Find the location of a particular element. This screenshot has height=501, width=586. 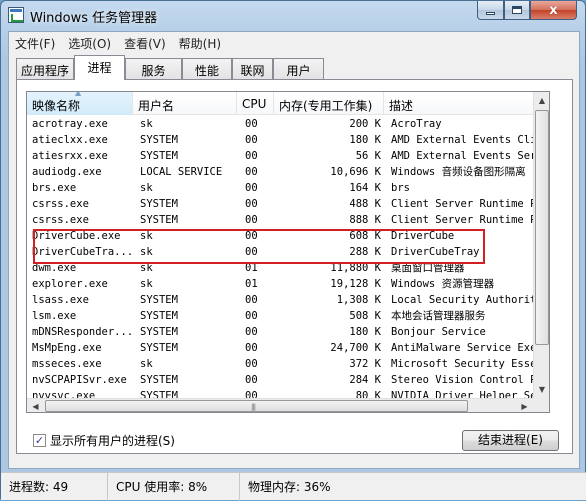

memory-cell: 180 K is located at coordinates (365, 140).